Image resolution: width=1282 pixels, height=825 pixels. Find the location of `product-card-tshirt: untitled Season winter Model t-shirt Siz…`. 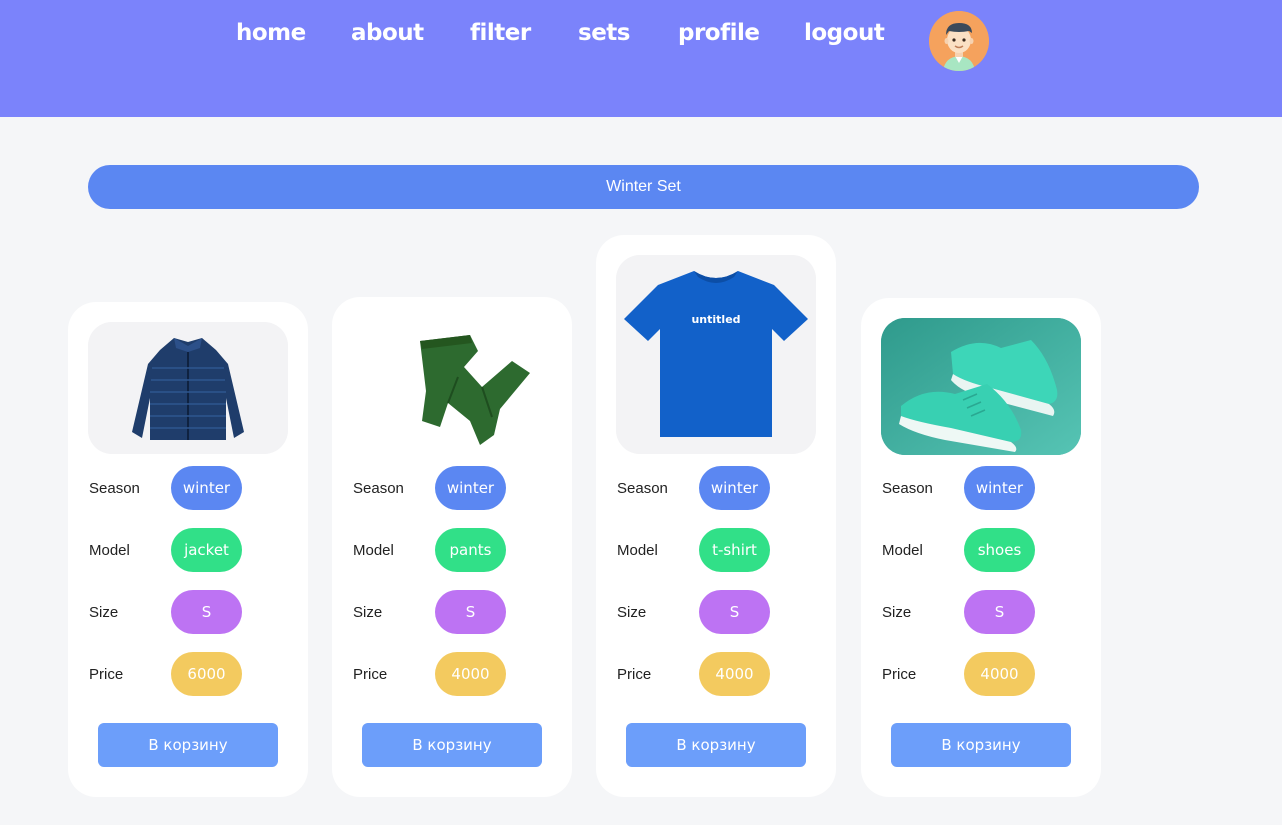

product-card-tshirt: untitled Season winter Model t-shirt Siz… is located at coordinates (716, 516).